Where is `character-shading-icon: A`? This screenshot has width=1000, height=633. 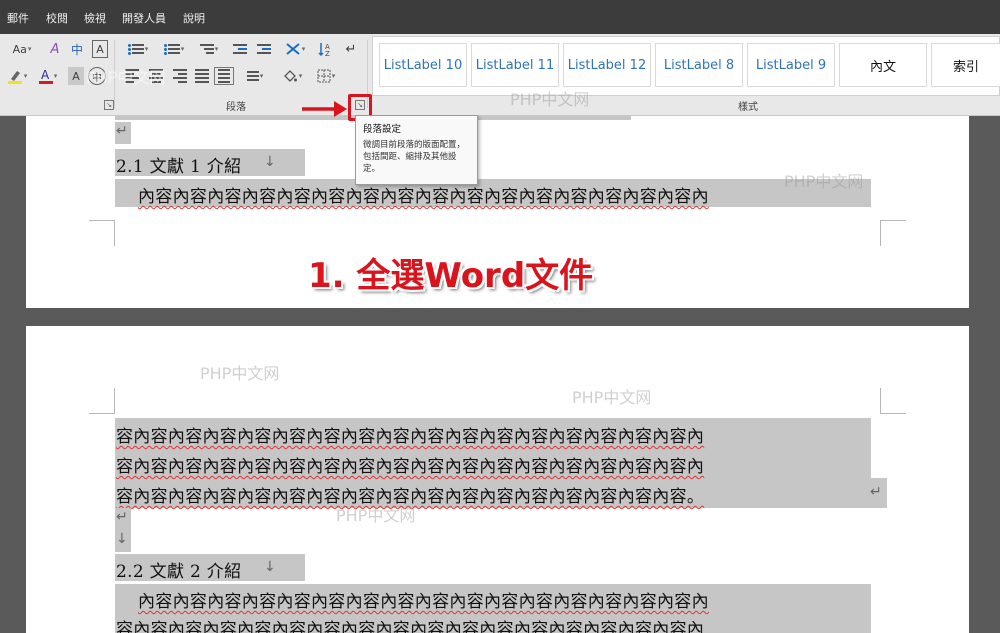 character-shading-icon: A is located at coordinates (76, 76).